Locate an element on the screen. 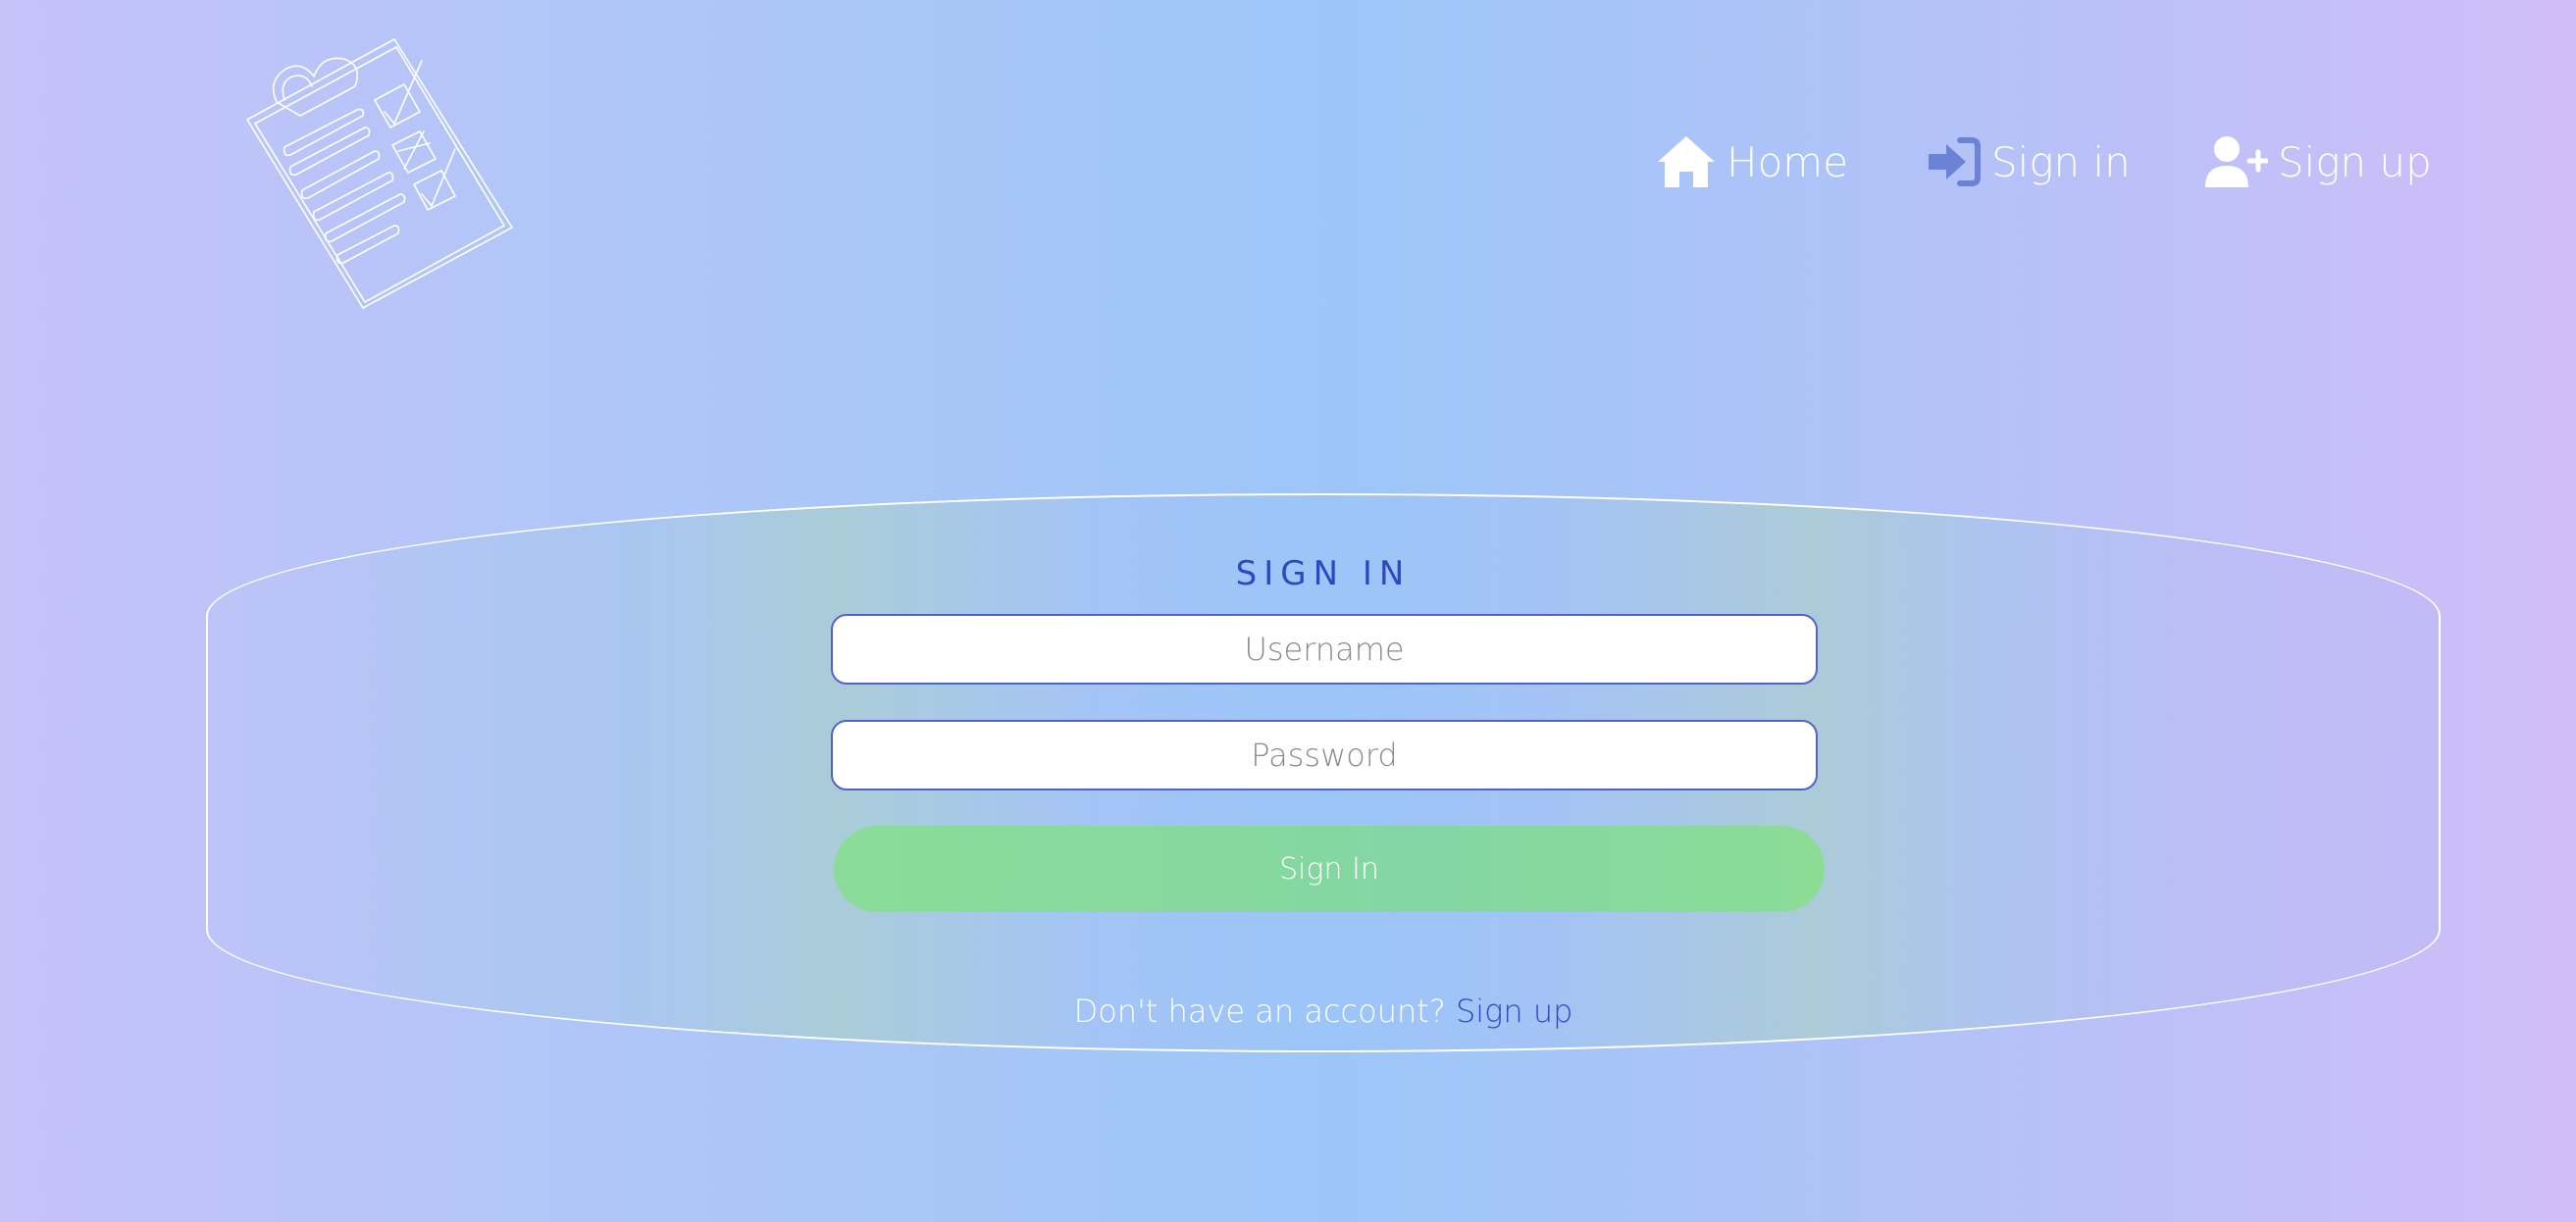 The image size is (2576, 1222). form-title: SIGN IN is located at coordinates (1323, 574).